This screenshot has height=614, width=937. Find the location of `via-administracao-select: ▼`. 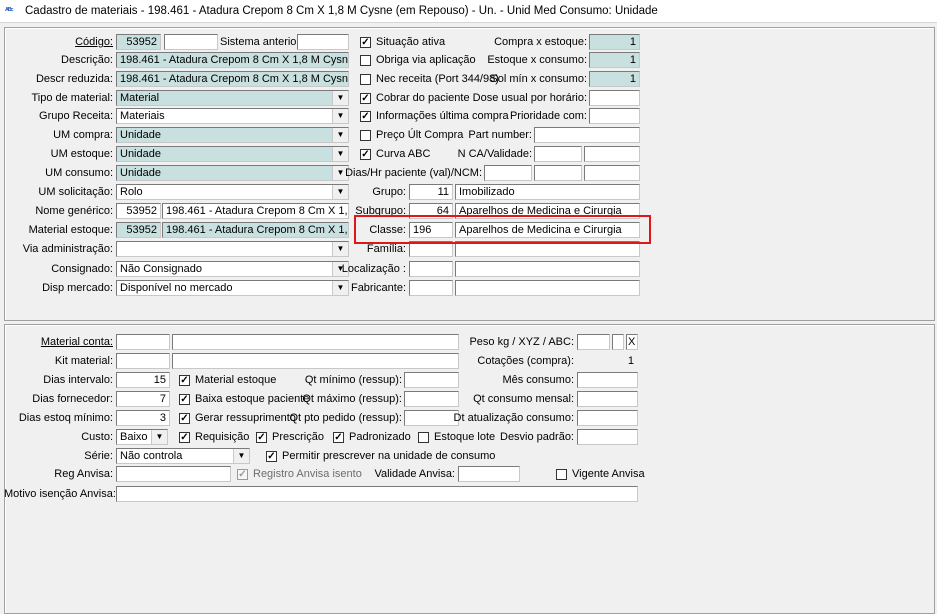

via-administracao-select: ▼ is located at coordinates (232, 249).